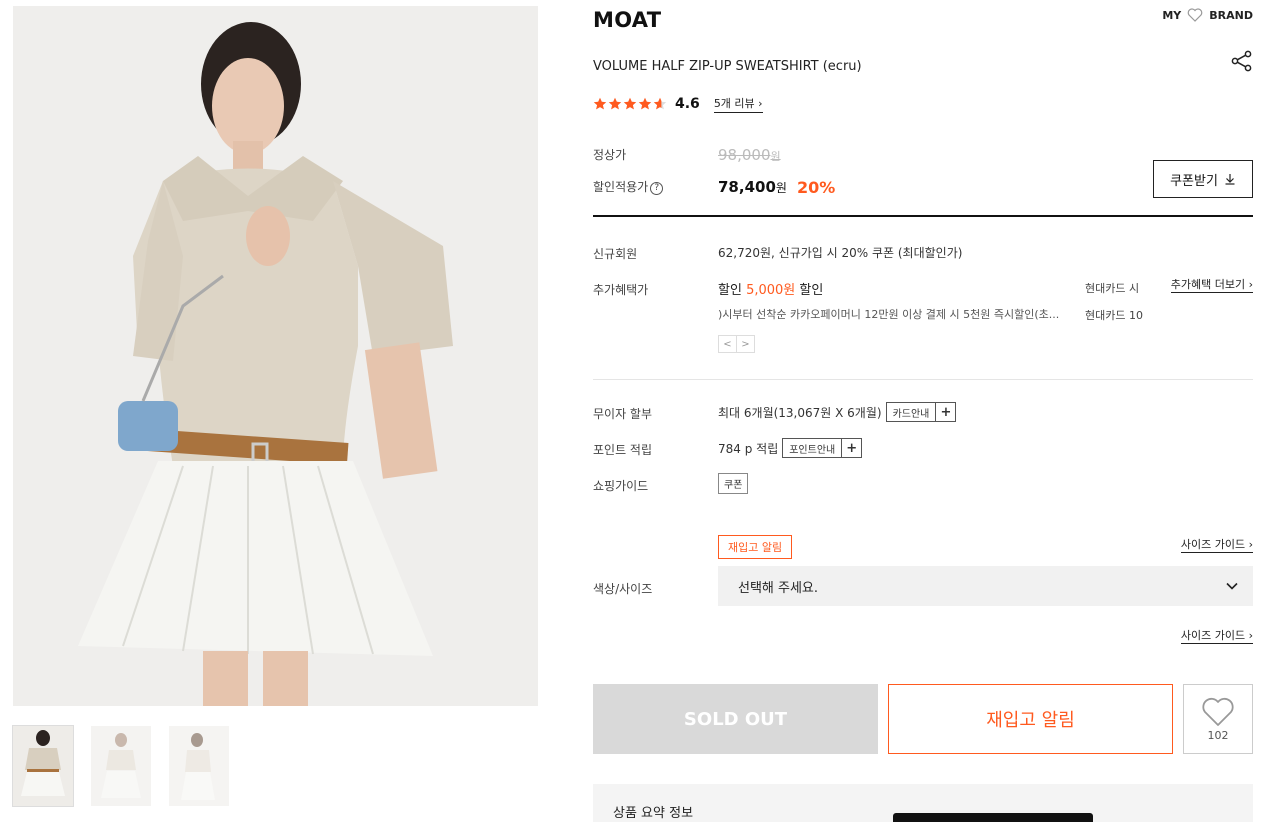 This screenshot has width=1262, height=822. I want to click on coupon-tag: 쿠폰, so click(733, 483).